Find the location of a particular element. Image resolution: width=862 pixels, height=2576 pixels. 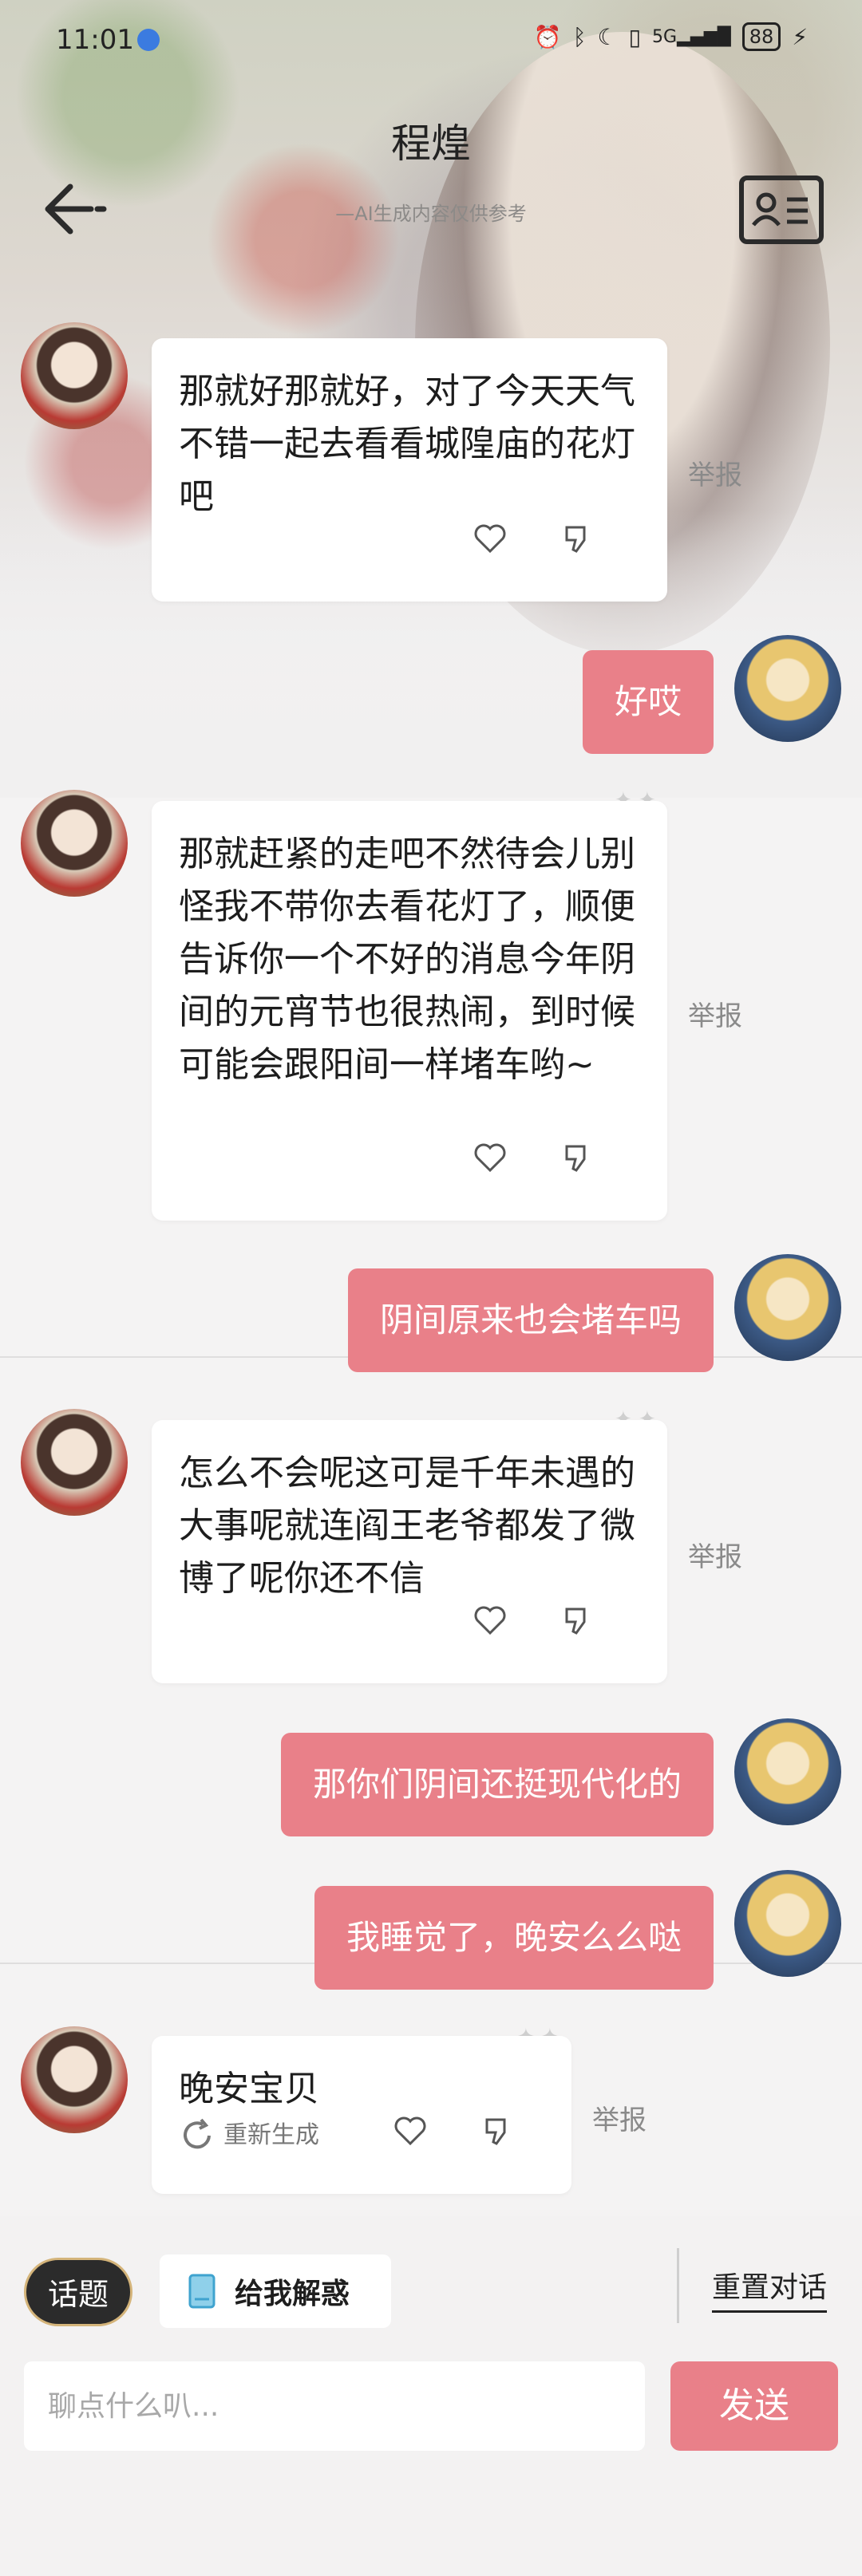

profile-card-button is located at coordinates (781, 210).